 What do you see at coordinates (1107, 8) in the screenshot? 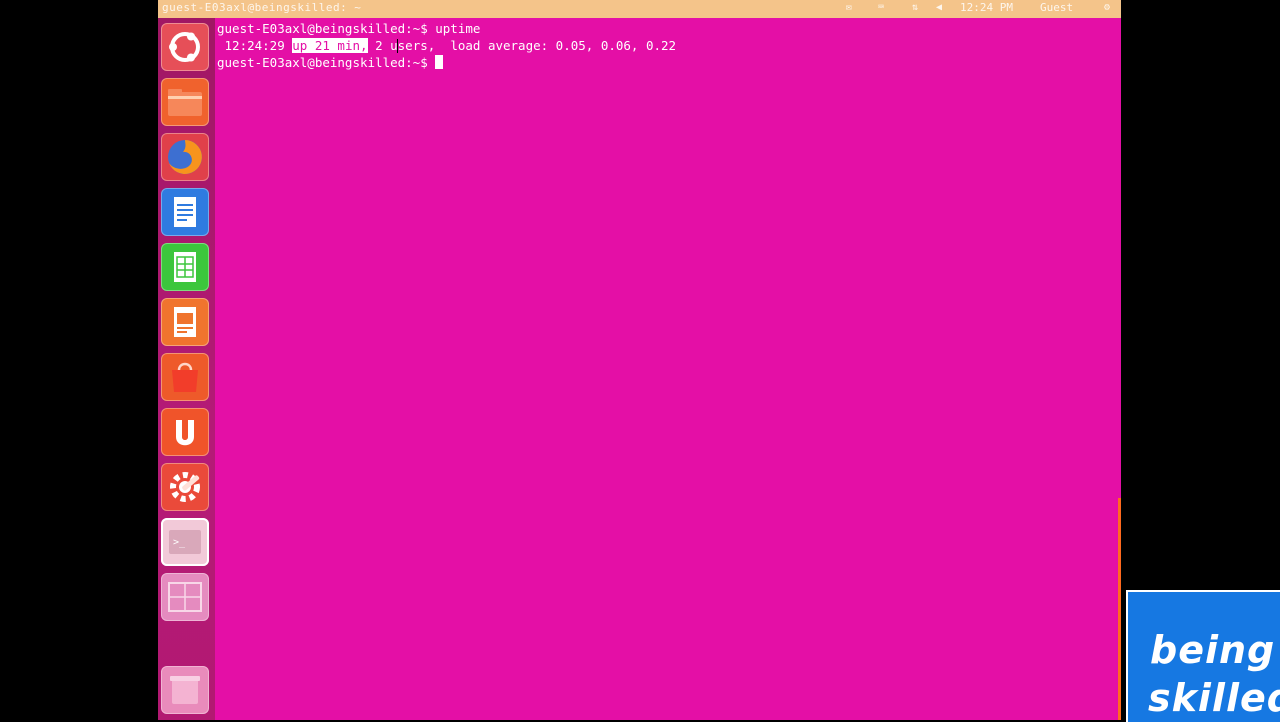
I see `power-icon: ⚙` at bounding box center [1107, 8].